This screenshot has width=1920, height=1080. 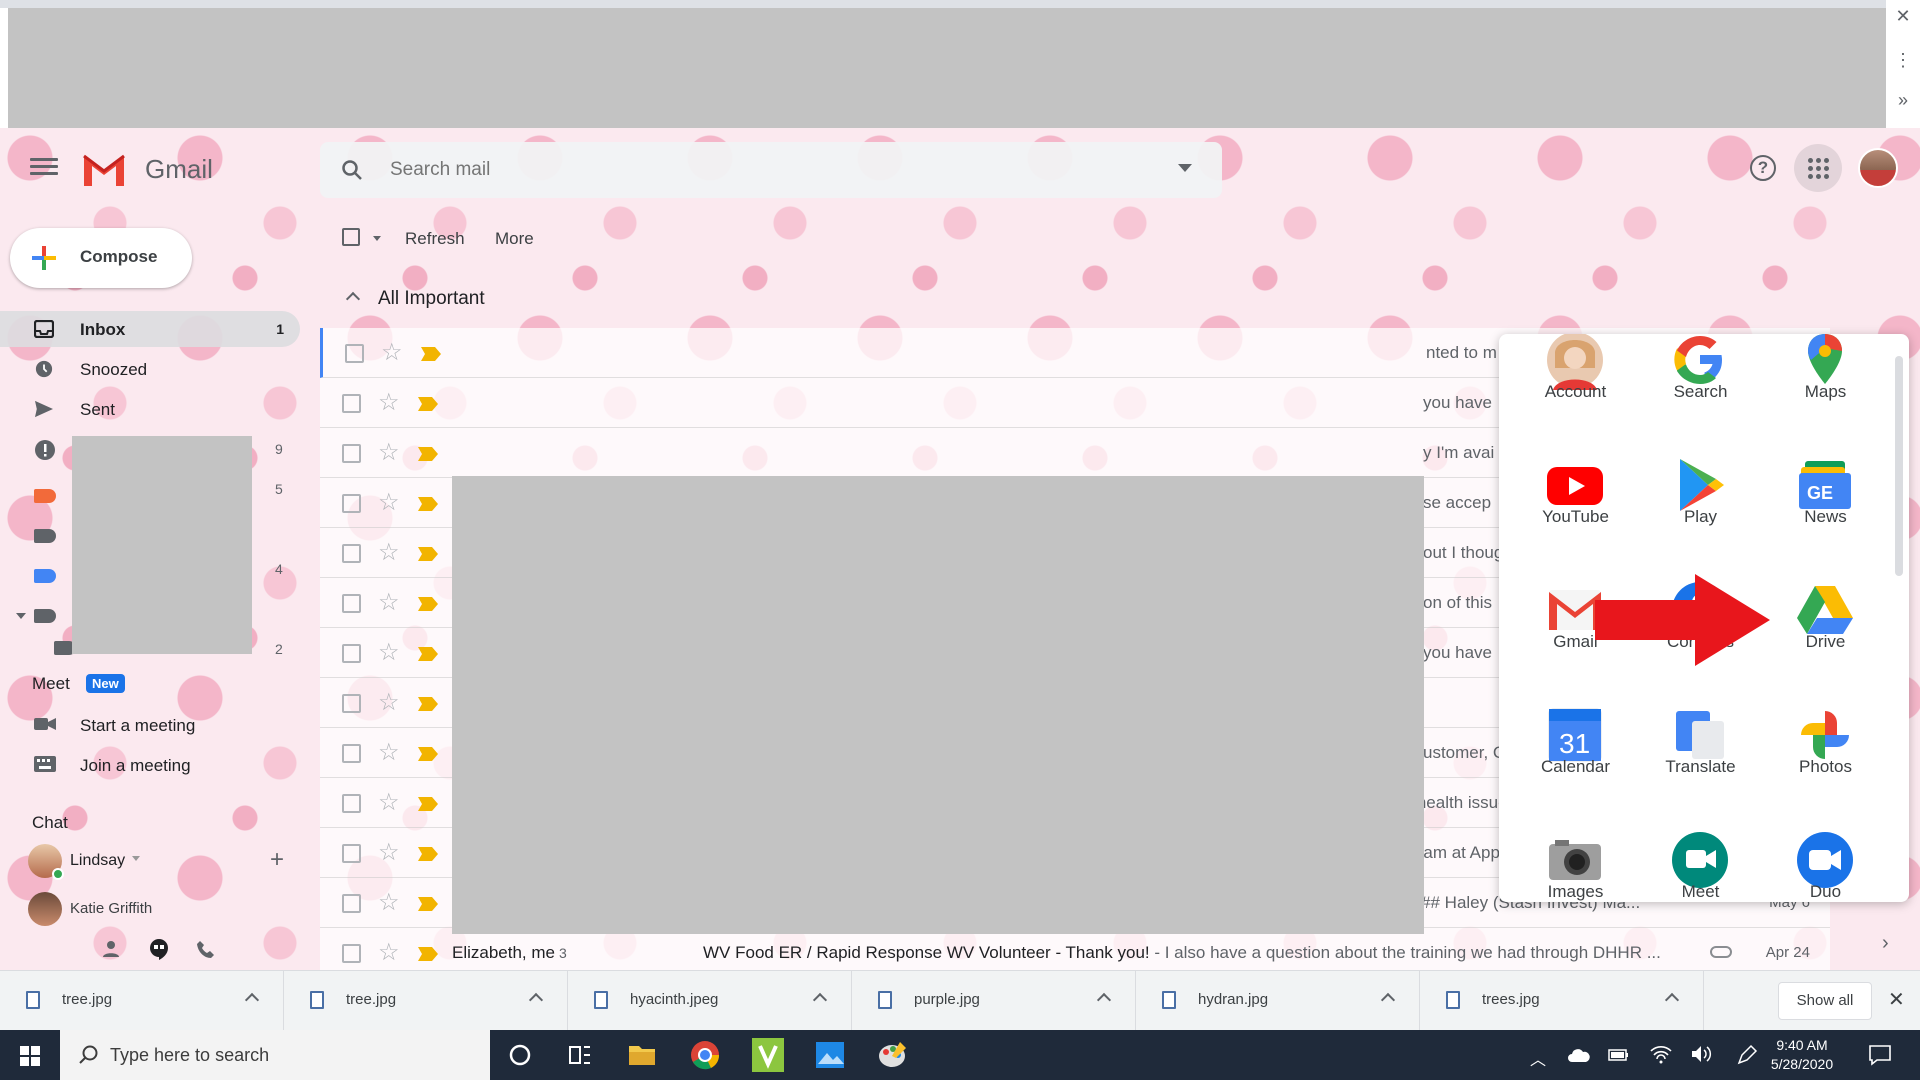 What do you see at coordinates (1575, 383) in the screenshot?
I see `app-account: Account` at bounding box center [1575, 383].